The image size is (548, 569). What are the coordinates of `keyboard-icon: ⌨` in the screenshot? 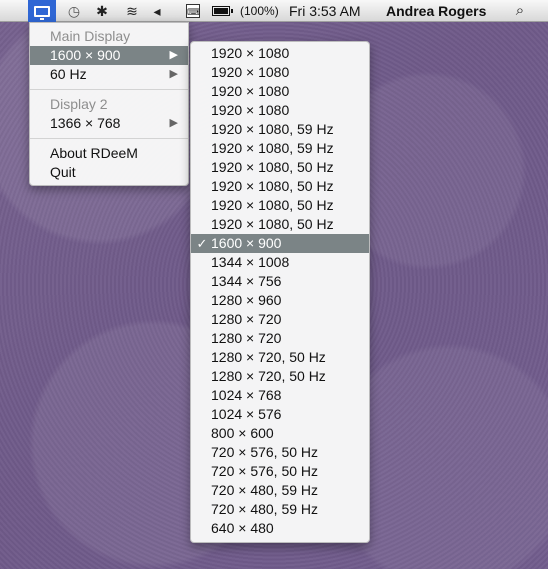 It's located at (193, 11).